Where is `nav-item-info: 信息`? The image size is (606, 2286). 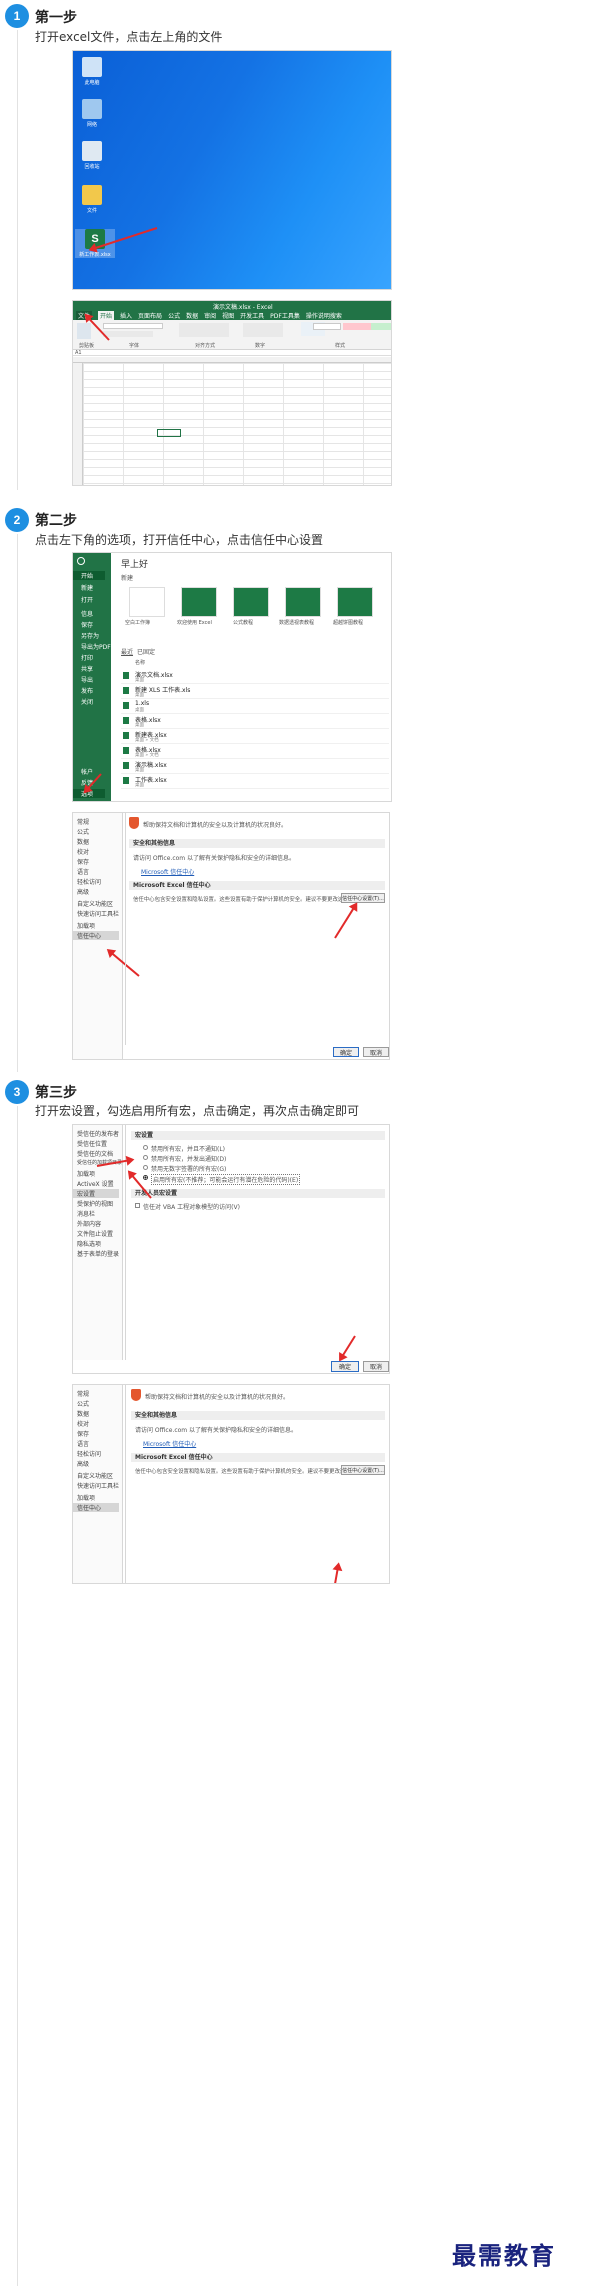 nav-item-info: 信息 is located at coordinates (87, 613).